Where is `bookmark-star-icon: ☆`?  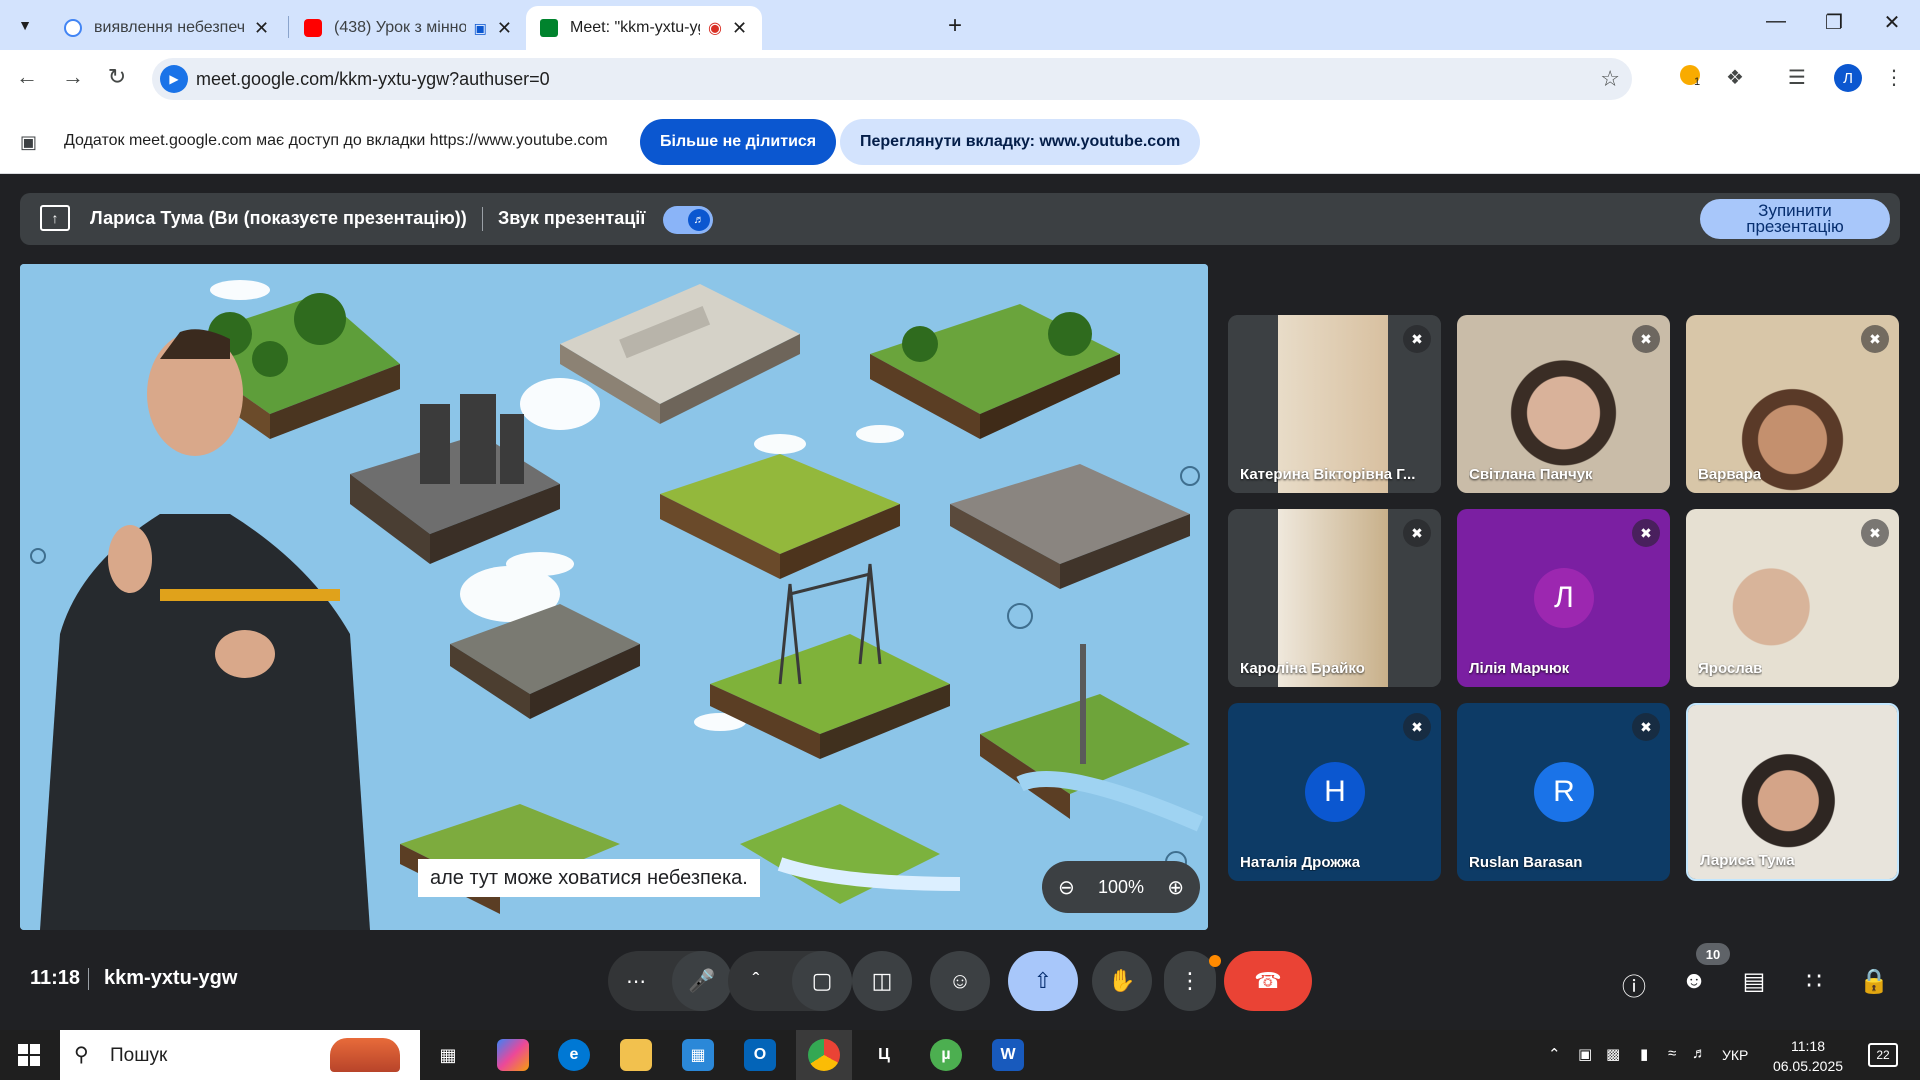 bookmark-star-icon: ☆ is located at coordinates (1610, 79).